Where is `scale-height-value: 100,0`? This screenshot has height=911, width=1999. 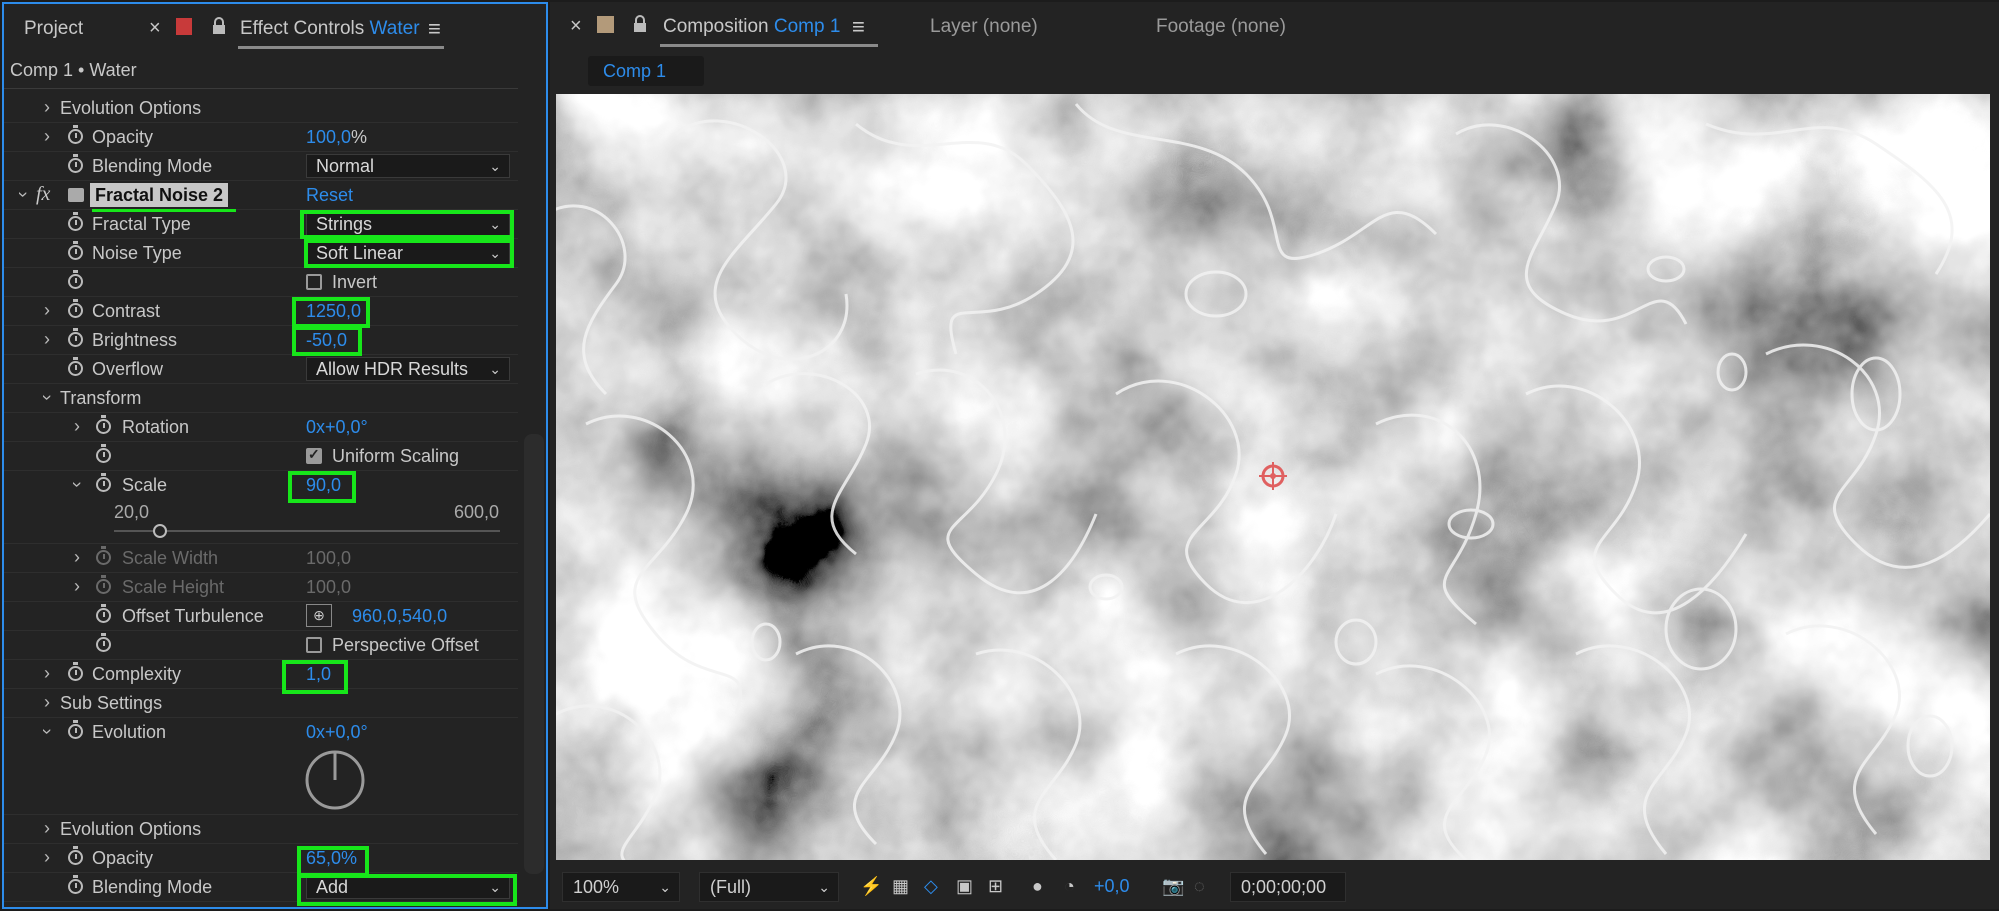
scale-height-value: 100,0 is located at coordinates (329, 587).